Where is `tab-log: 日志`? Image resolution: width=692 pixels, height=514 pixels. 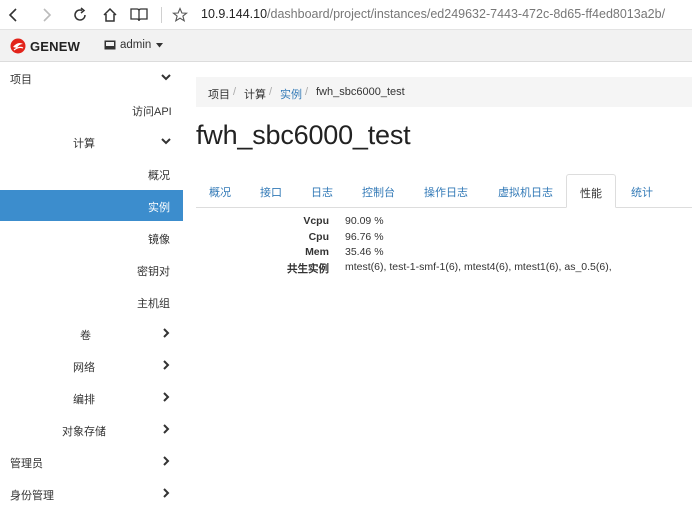
tab-log: 日志 is located at coordinates (321, 190).